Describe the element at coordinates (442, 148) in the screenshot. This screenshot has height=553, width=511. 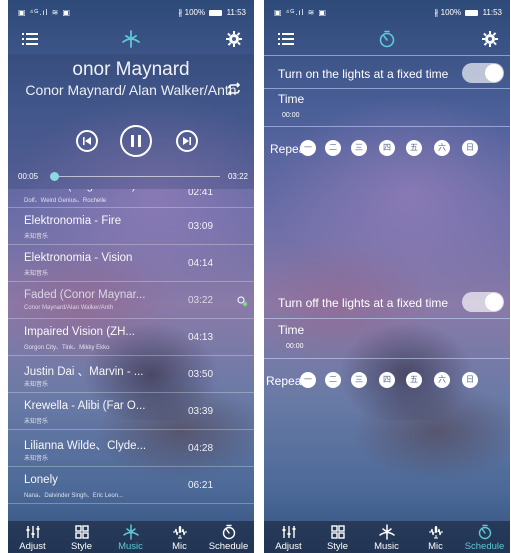
I see `day-toggle-on-6: 六` at that location.